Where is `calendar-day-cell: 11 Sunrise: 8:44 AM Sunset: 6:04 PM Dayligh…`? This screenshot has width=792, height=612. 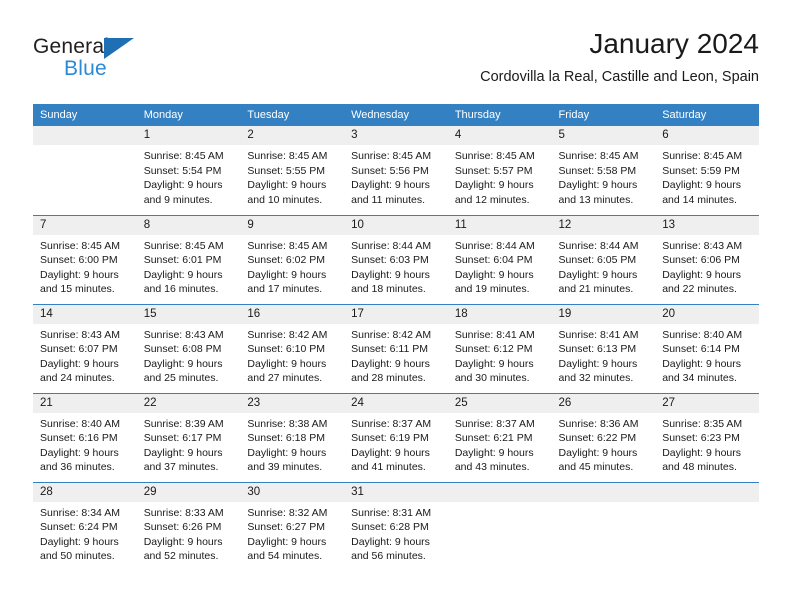
calendar-day-cell: 11 Sunrise: 8:44 AM Sunset: 6:04 PM Dayligh… is located at coordinates (499, 259).